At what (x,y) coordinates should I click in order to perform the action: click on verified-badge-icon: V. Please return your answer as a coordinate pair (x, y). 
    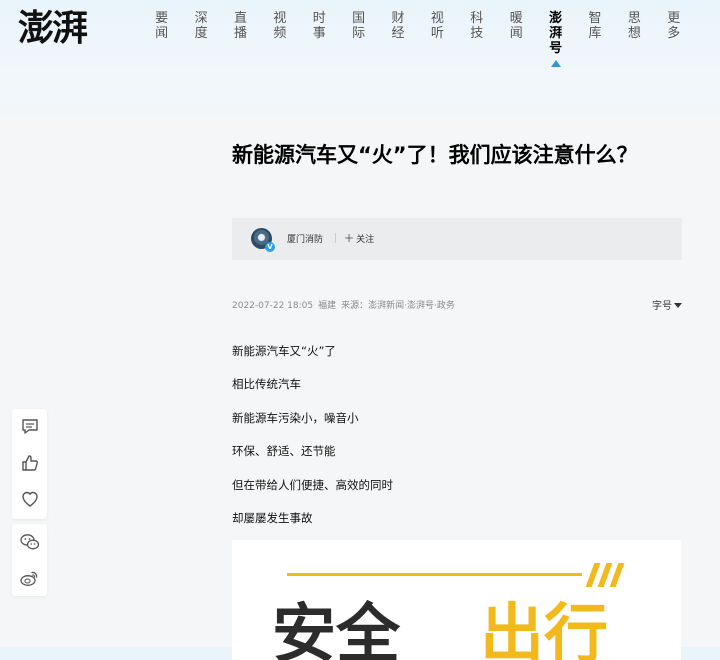
    Looking at the image, I should click on (270, 247).